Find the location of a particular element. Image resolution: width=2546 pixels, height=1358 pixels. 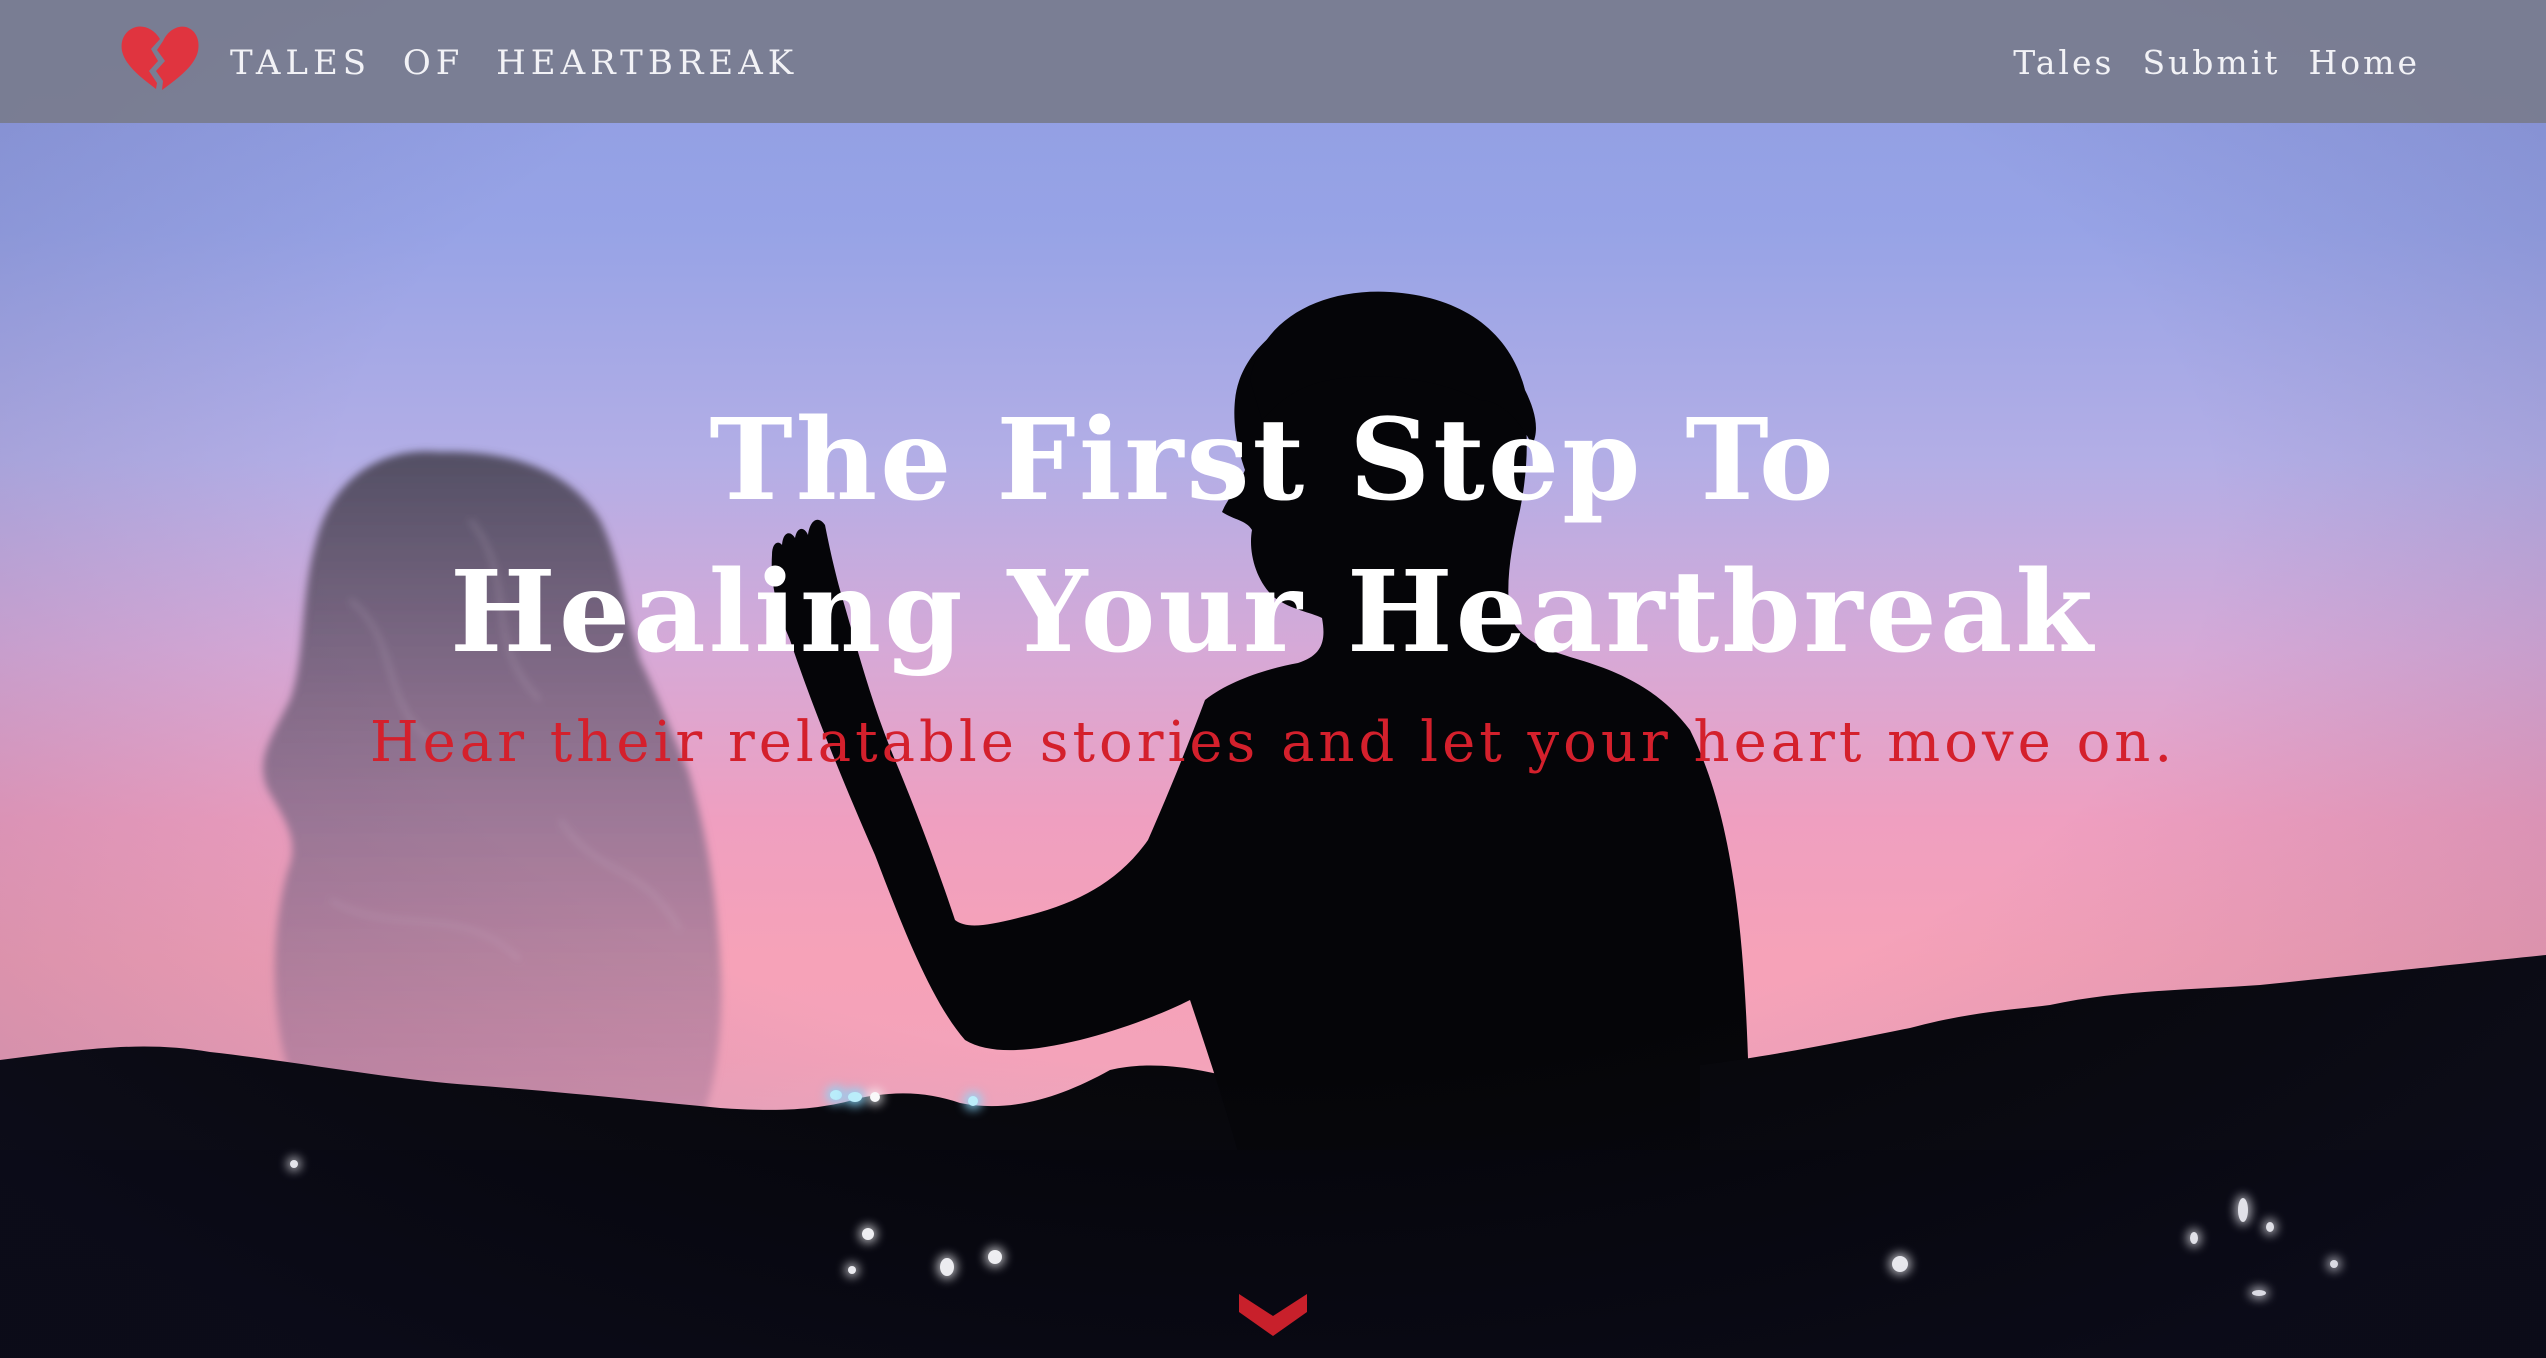

main-nav: Tales Submit Home is located at coordinates (2216, 62).